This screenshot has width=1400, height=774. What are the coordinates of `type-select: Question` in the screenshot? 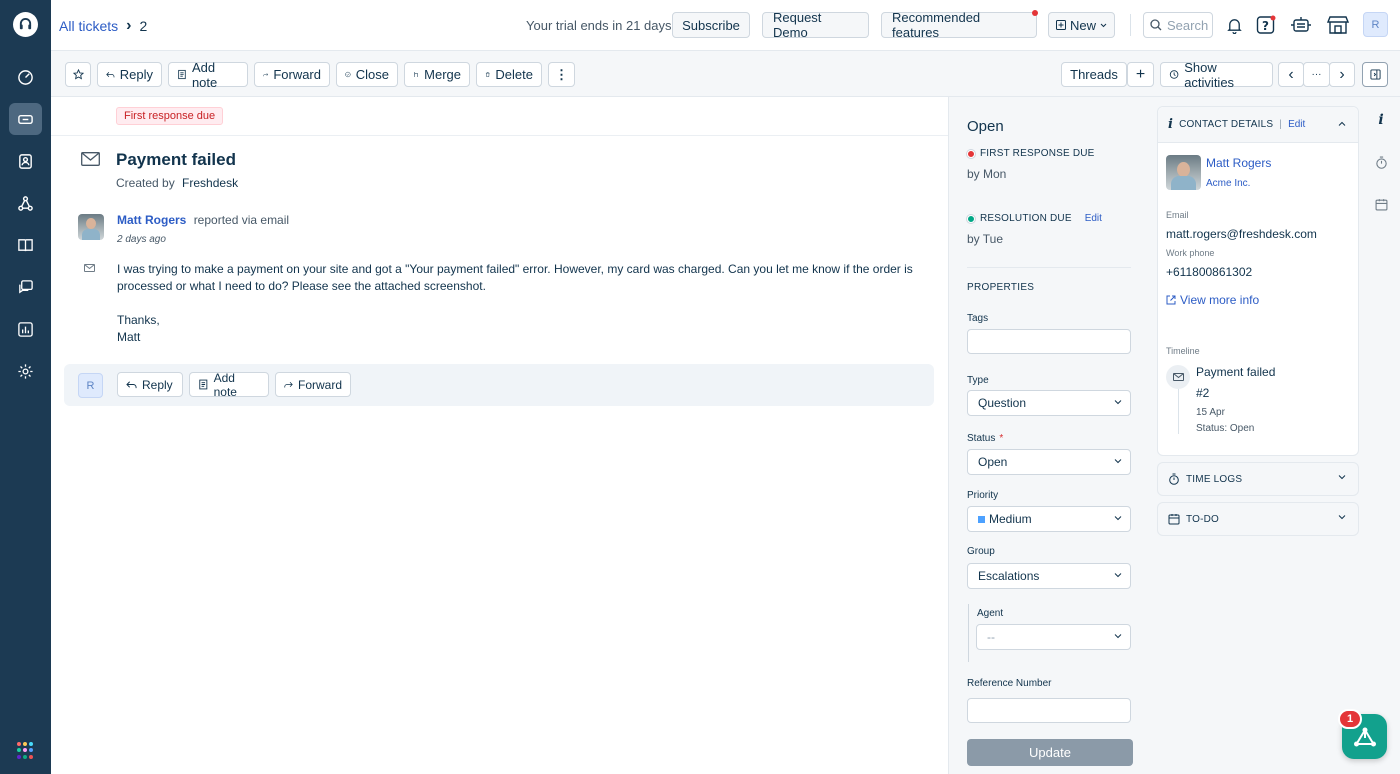 It's located at (1049, 403).